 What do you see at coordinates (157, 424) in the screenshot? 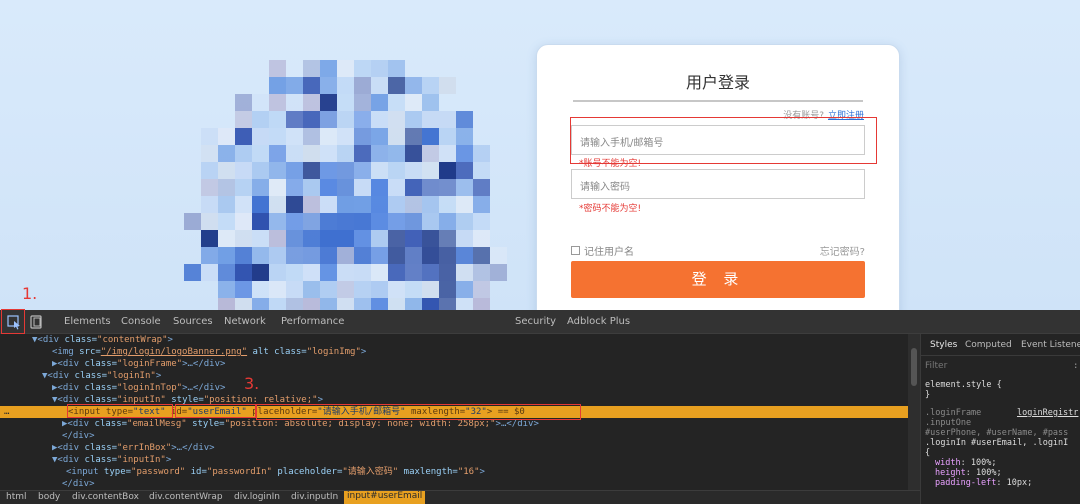
I see `dom-token: "emailMesg"` at bounding box center [157, 424].